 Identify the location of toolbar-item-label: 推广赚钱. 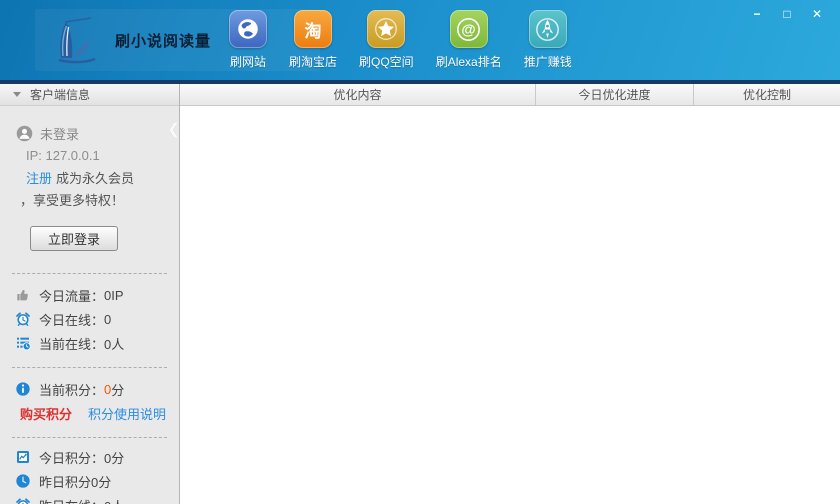
(547, 62).